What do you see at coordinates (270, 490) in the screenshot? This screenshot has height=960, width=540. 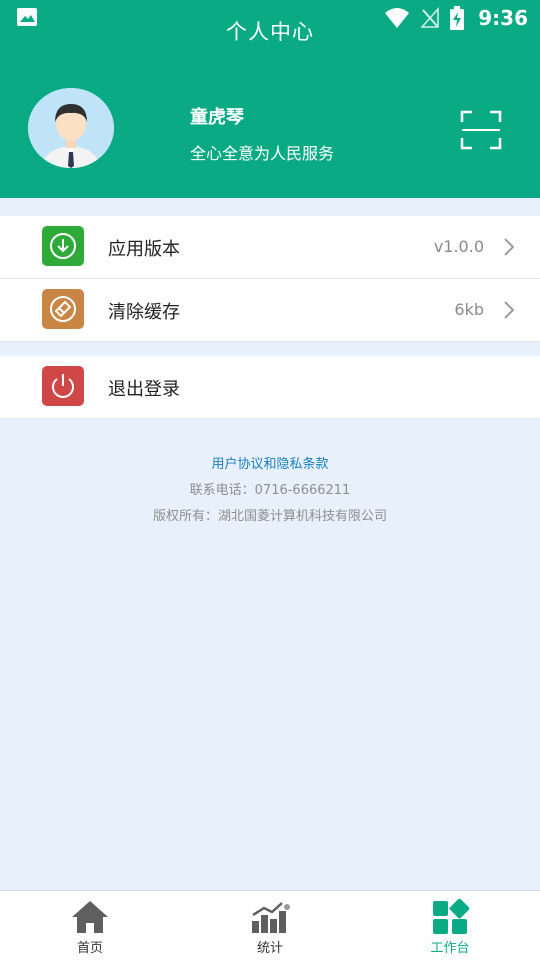 I see `contact-phone: 联系电话：0716-6666211` at bounding box center [270, 490].